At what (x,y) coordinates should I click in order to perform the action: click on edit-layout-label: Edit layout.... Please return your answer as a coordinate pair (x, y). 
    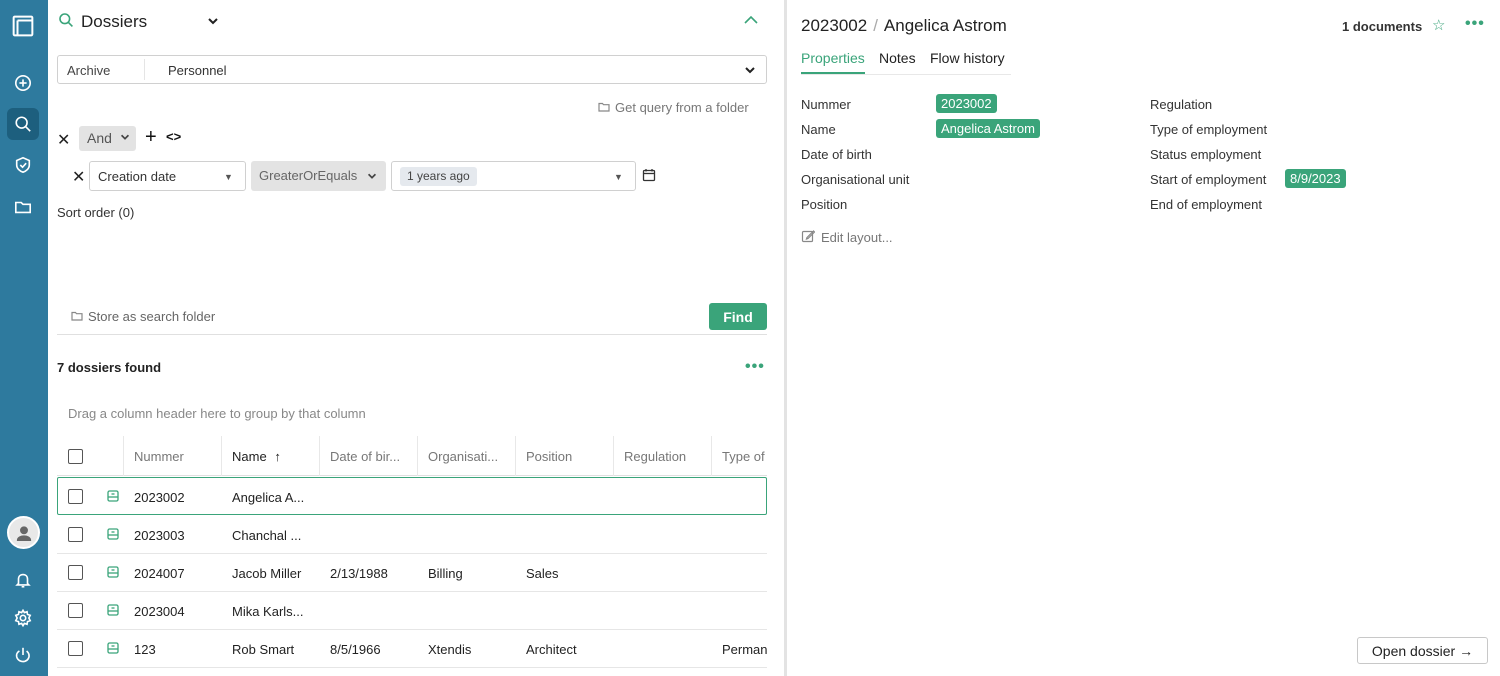
    Looking at the image, I should click on (857, 237).